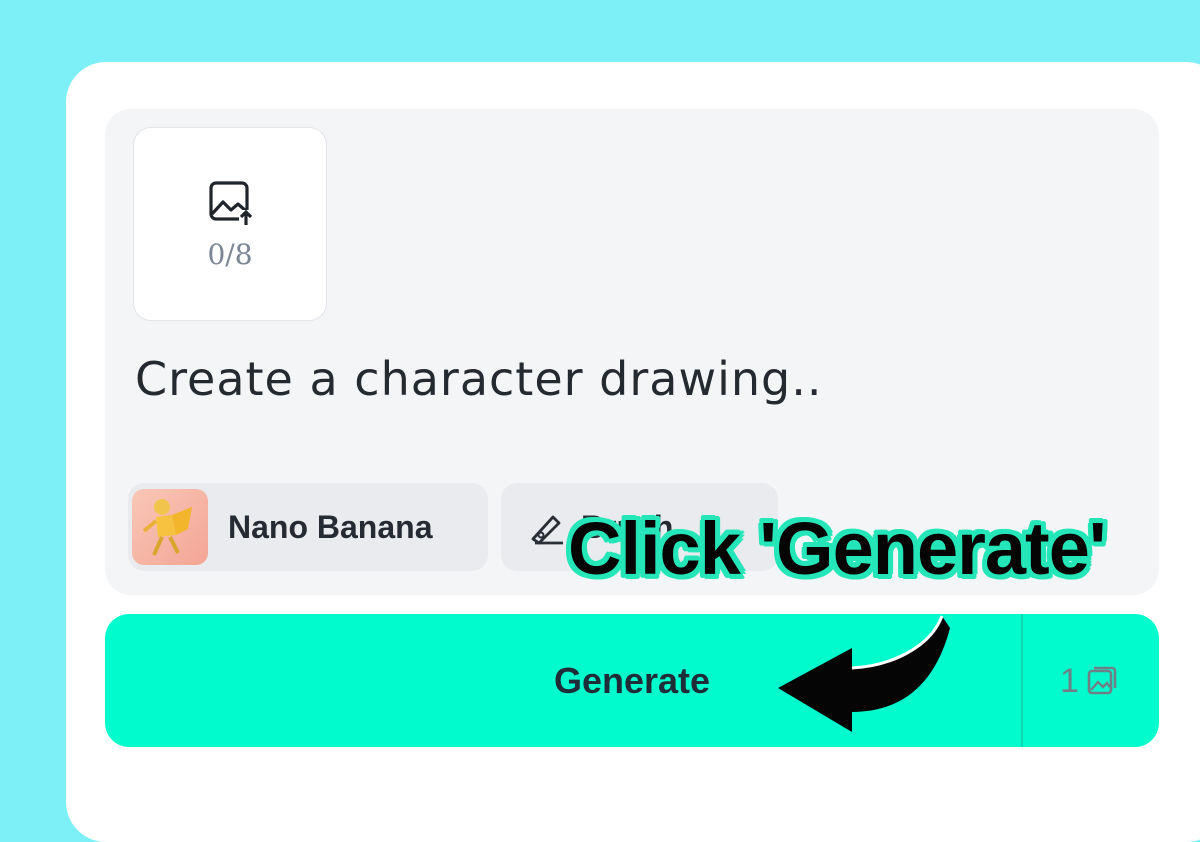 This screenshot has height=842, width=1200. What do you see at coordinates (170, 527) in the screenshot?
I see `model-thumbnail` at bounding box center [170, 527].